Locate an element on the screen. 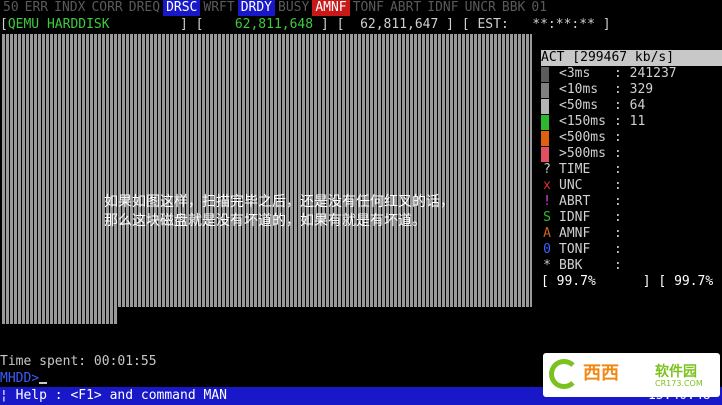 The height and width of the screenshot is (405, 722). status-flag-wrft: WRFT is located at coordinates (219, 7).